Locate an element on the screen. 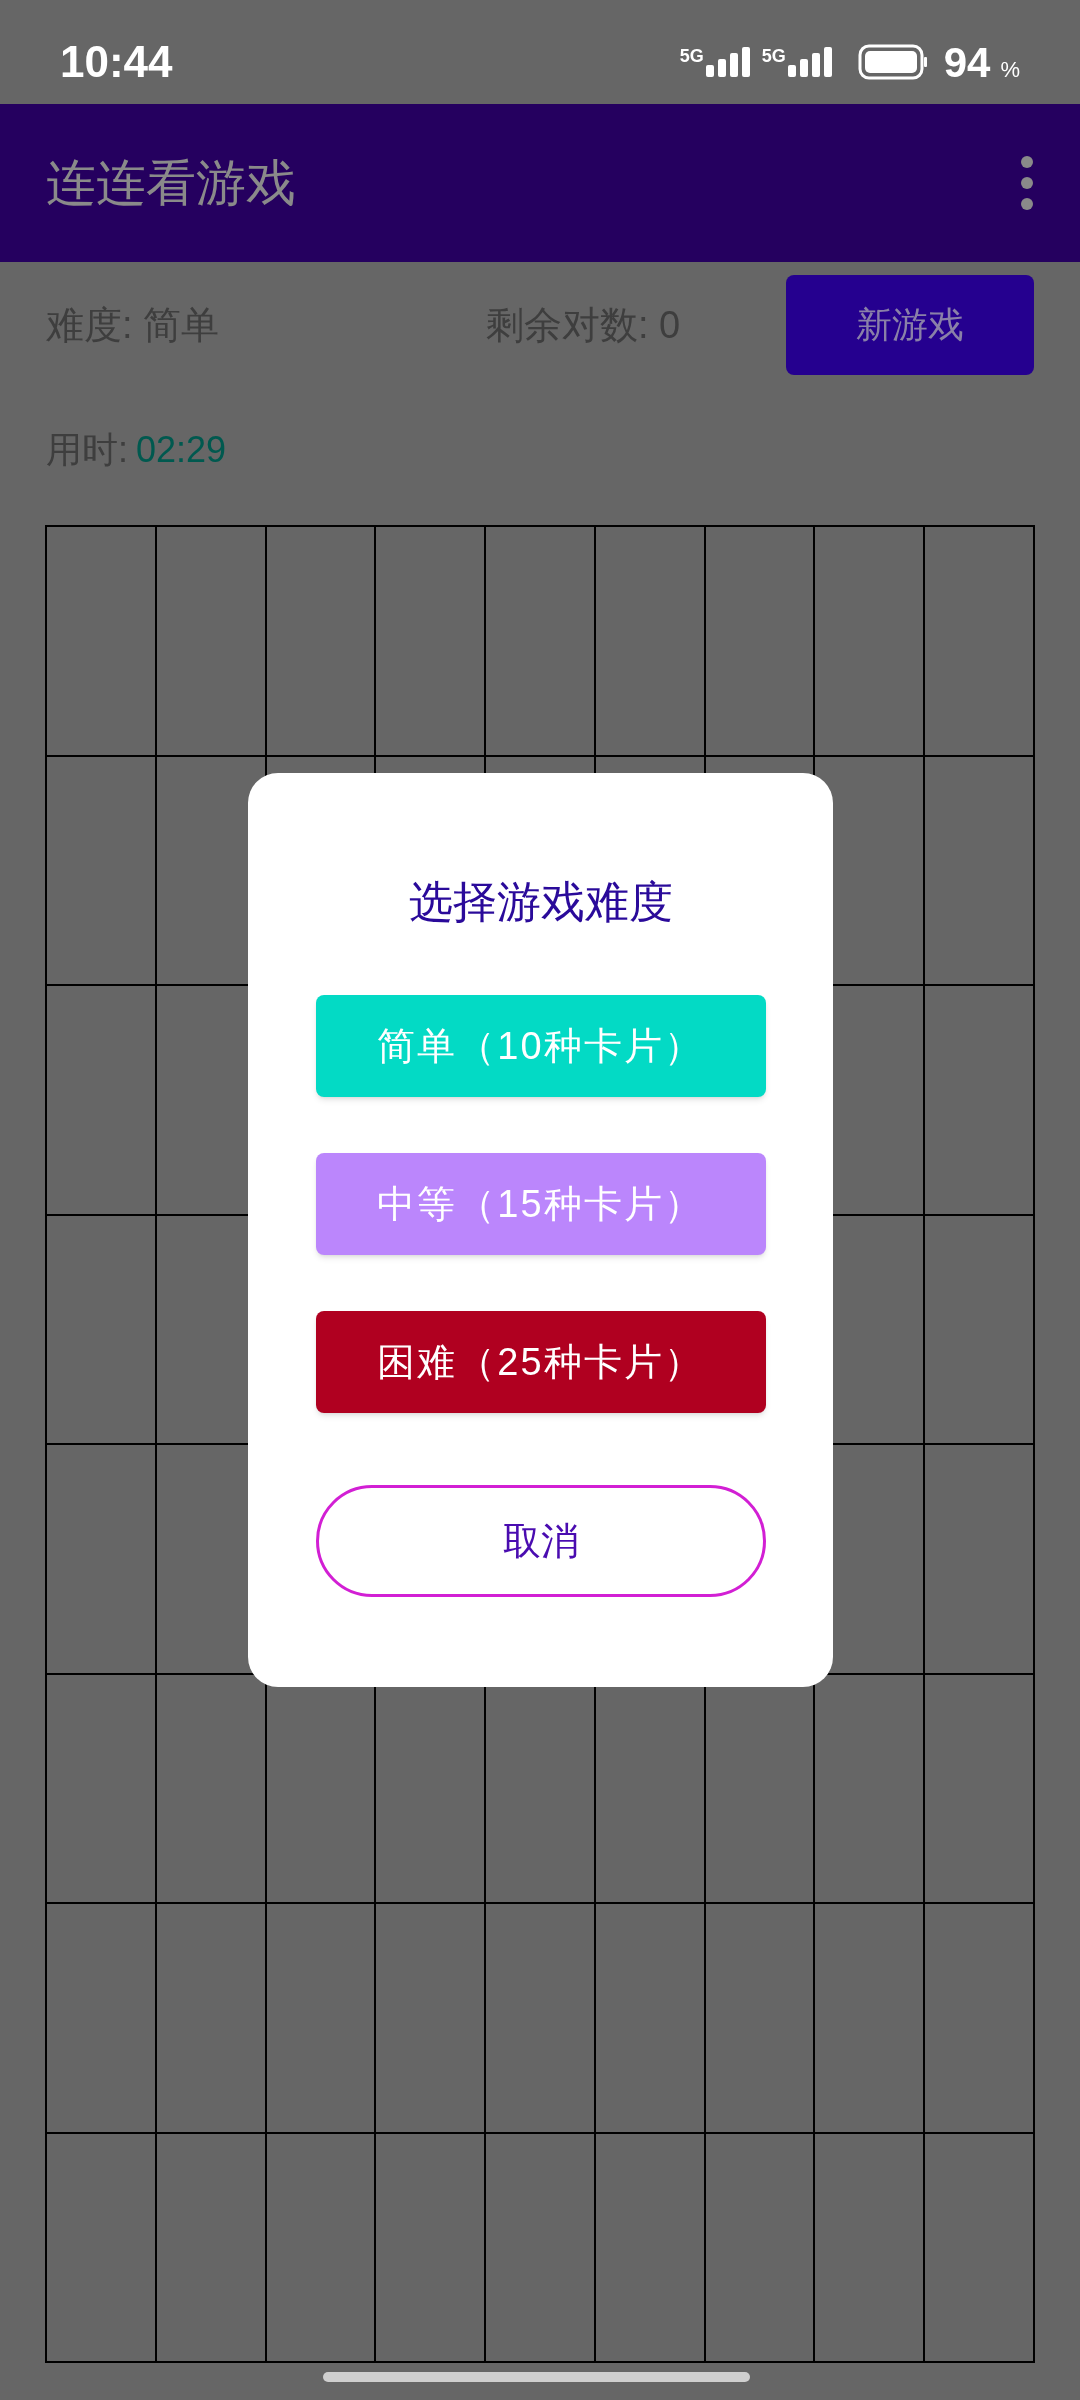 Image resolution: width=1080 pixels, height=2400 pixels. app-title: 连连看游戏 is located at coordinates (171, 183).